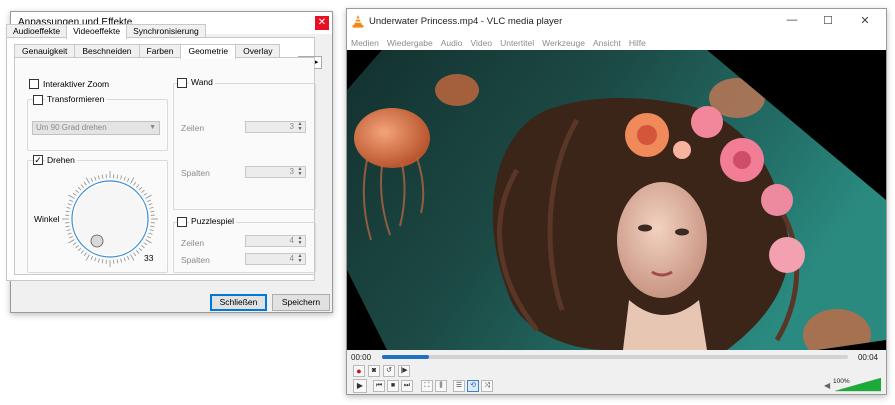  I want to click on next-icon: ⏭, so click(407, 386).